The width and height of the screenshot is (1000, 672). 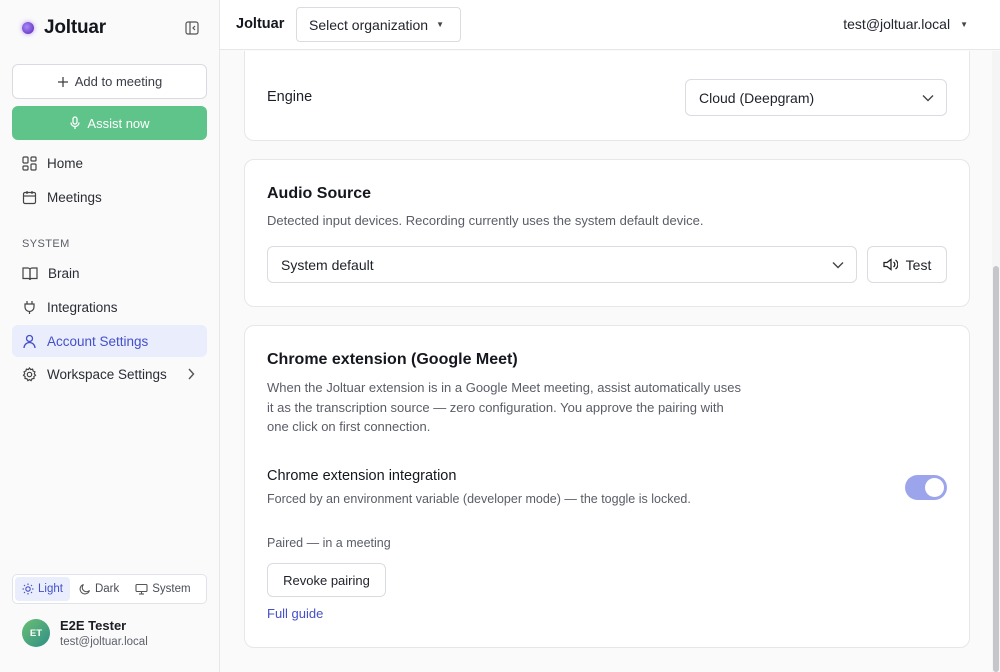 What do you see at coordinates (29, 341) in the screenshot?
I see `user-icon` at bounding box center [29, 341].